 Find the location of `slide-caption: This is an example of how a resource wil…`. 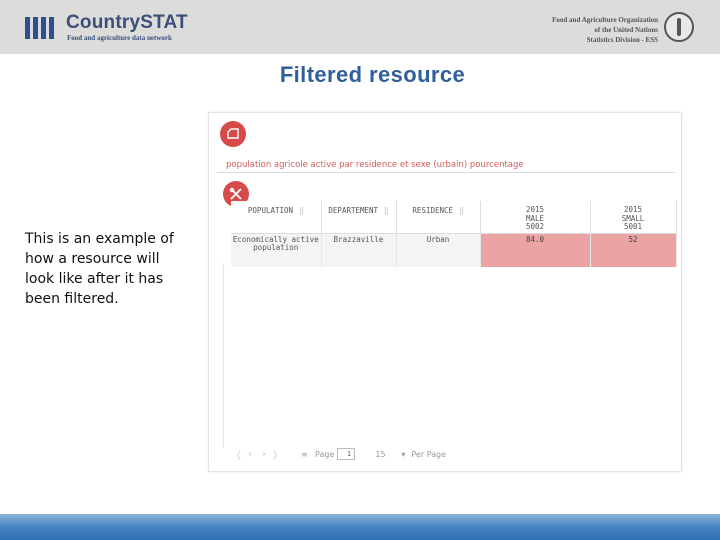

slide-caption: This is an example of how a resource wil… is located at coordinates (99, 269).